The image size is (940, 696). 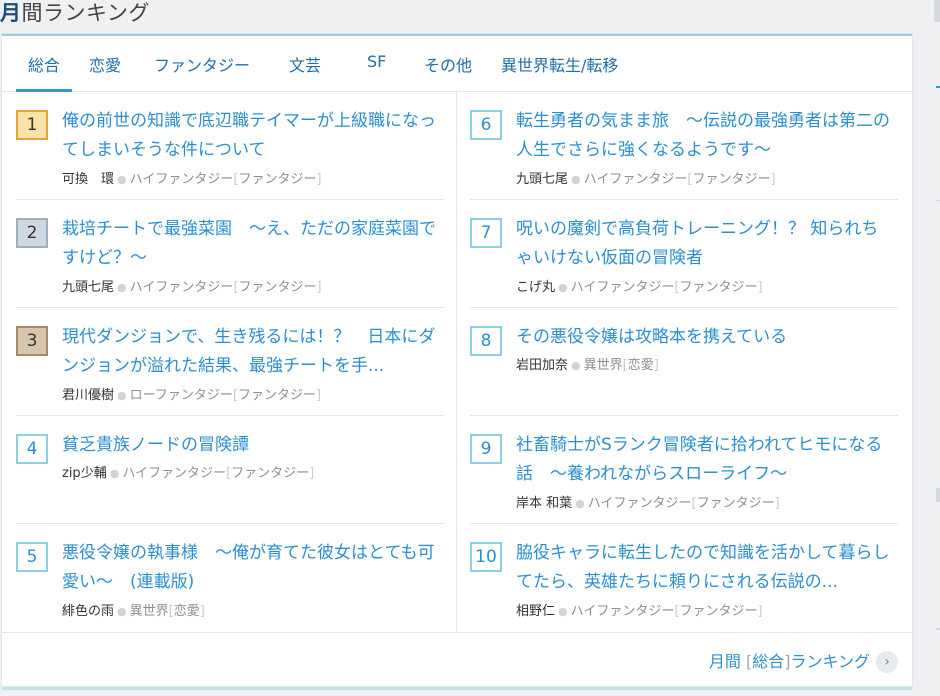 I want to click on novel-title-link: 呪いの魔剣で高負荷トレーニング！？ 知られちゃいけない仮面の冒険者, so click(x=705, y=244).